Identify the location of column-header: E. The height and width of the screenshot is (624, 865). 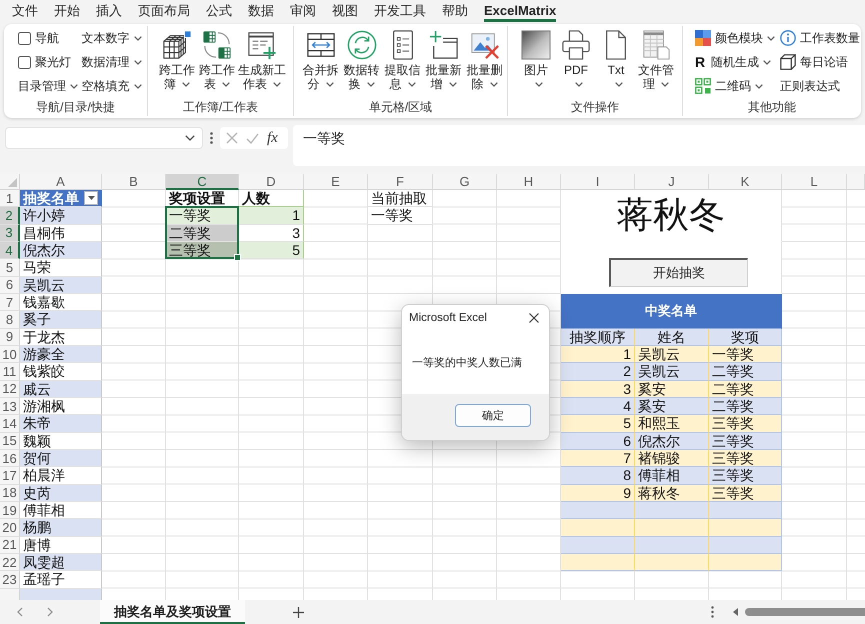
(336, 182).